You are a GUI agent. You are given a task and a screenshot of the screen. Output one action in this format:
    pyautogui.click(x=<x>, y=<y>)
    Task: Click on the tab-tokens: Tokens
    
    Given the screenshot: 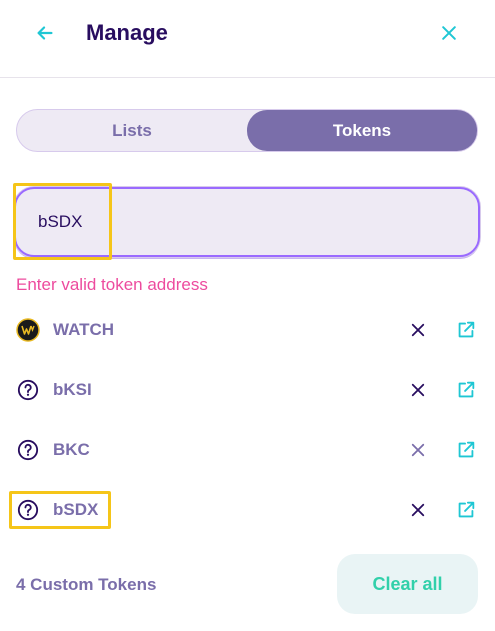 What is the action you would take?
    pyautogui.click(x=362, y=130)
    